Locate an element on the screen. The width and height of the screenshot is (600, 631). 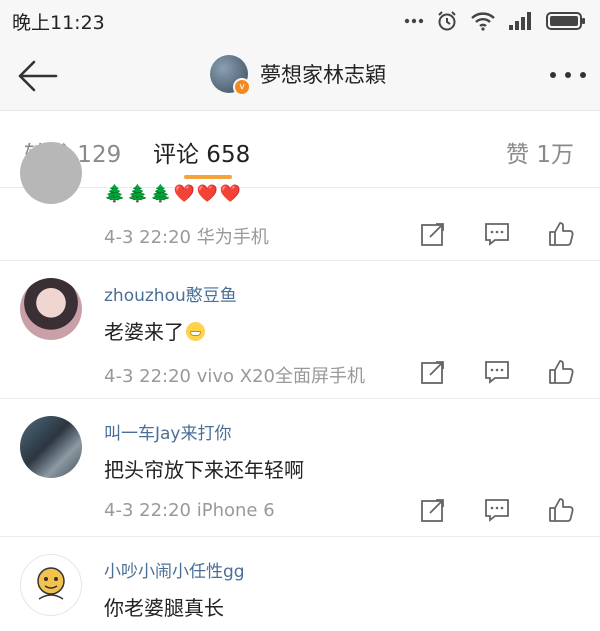
grin-emoji-icon is located at coordinates (195, 331).